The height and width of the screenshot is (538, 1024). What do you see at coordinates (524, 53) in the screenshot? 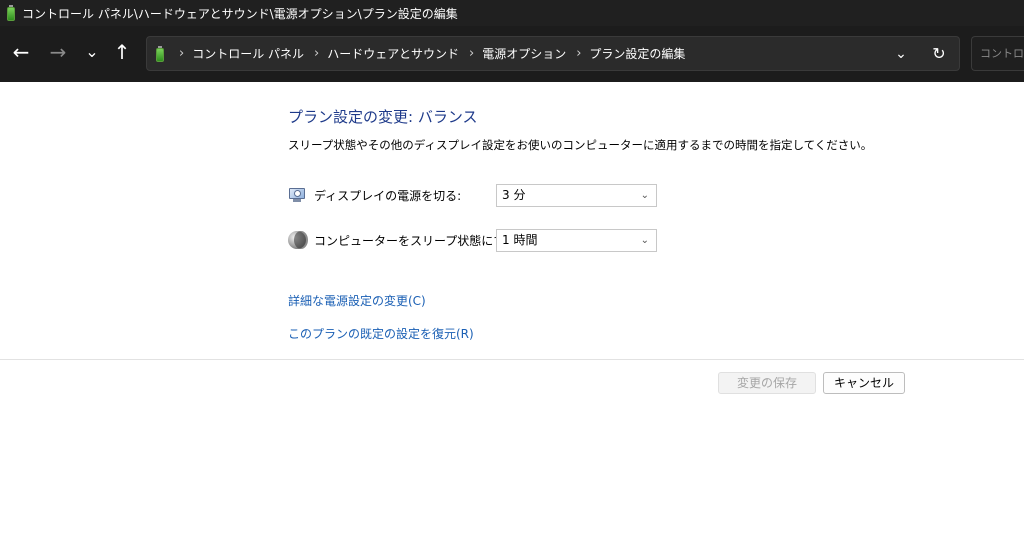
I see `breadcrumb-power-options: 電源オプション` at bounding box center [524, 53].